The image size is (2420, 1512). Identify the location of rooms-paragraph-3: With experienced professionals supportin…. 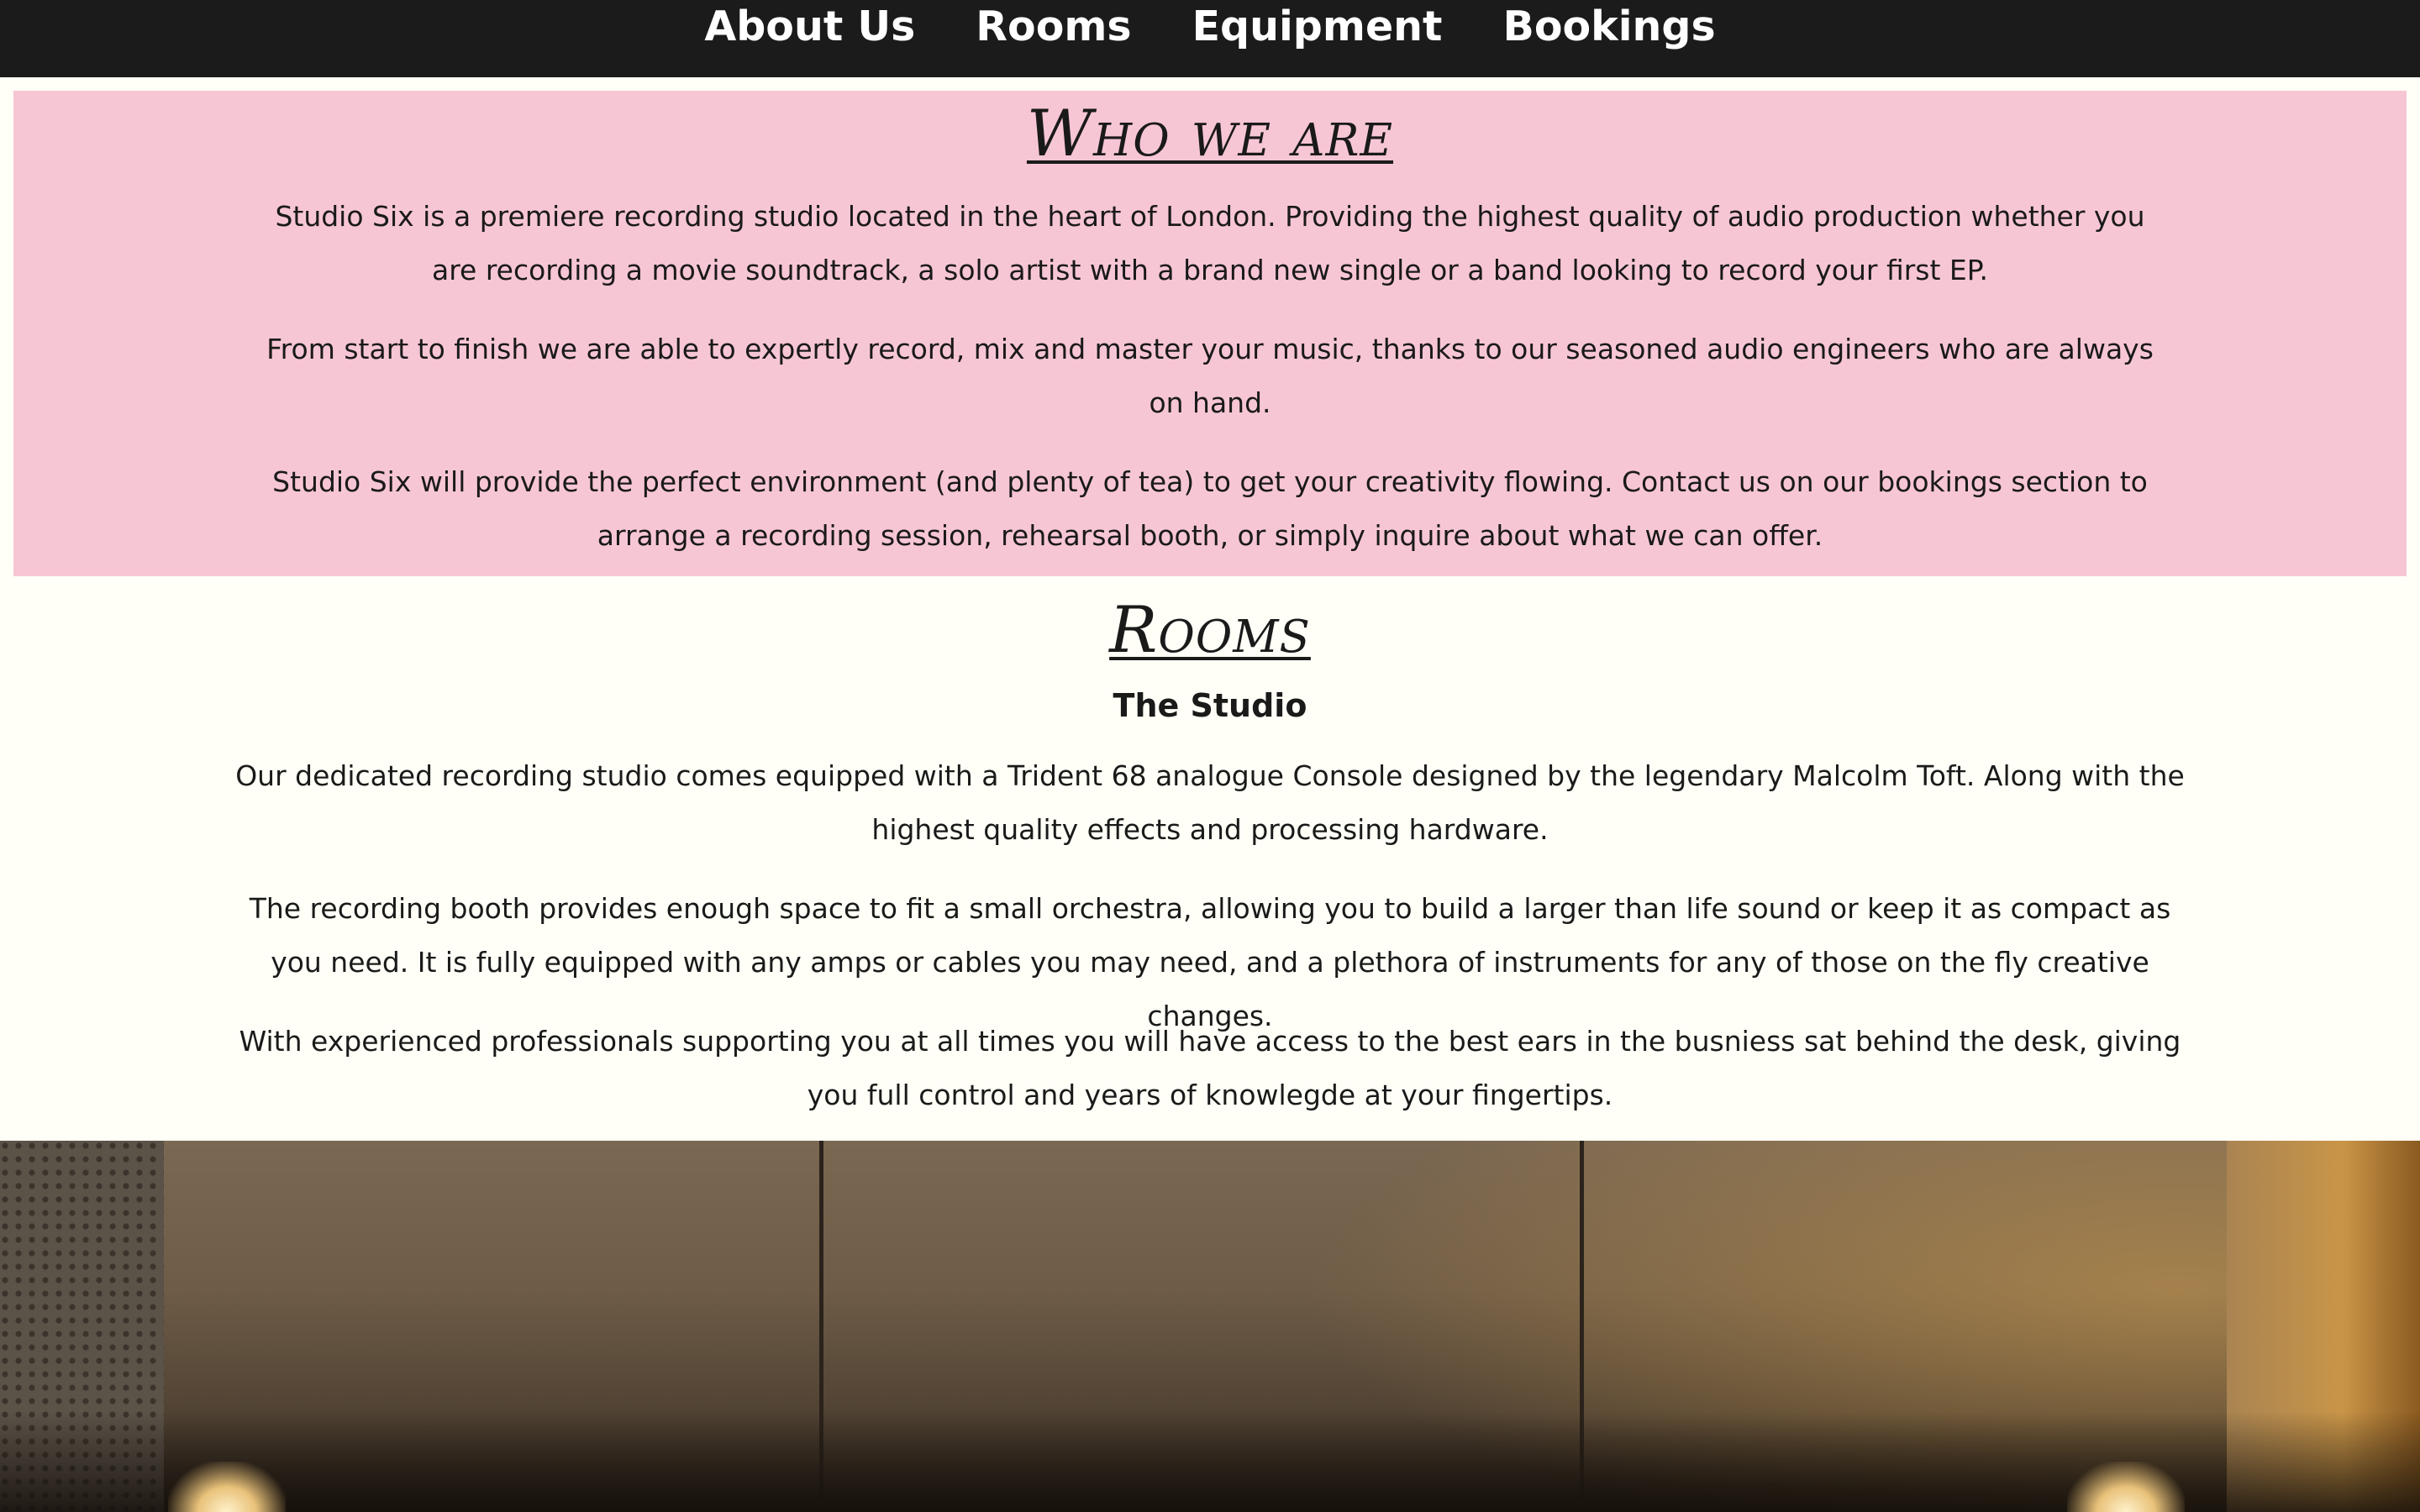
(1210, 1068).